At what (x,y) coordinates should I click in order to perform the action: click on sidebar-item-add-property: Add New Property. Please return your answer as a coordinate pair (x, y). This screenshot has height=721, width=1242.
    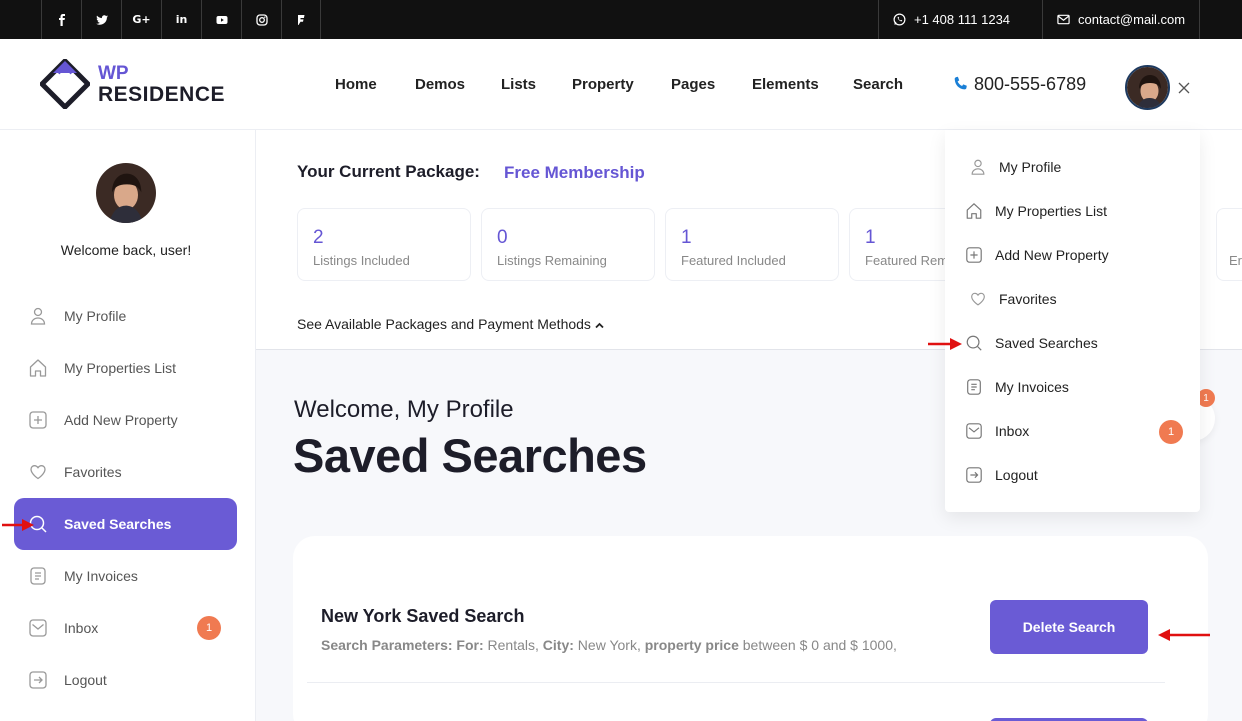
    Looking at the image, I should click on (125, 420).